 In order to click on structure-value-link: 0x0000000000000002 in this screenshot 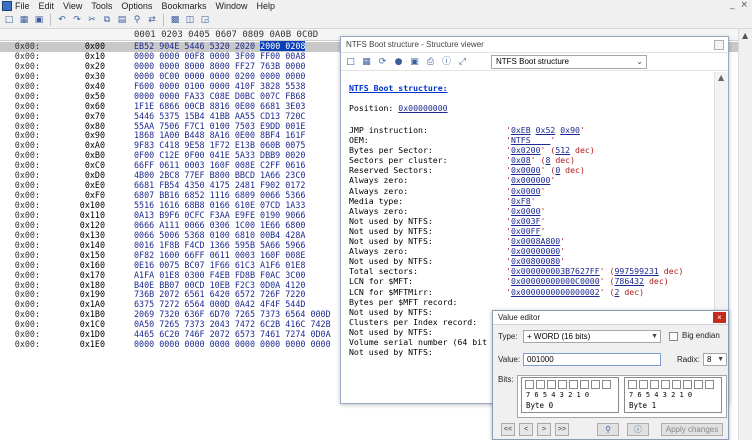, I will do `click(555, 292)`.